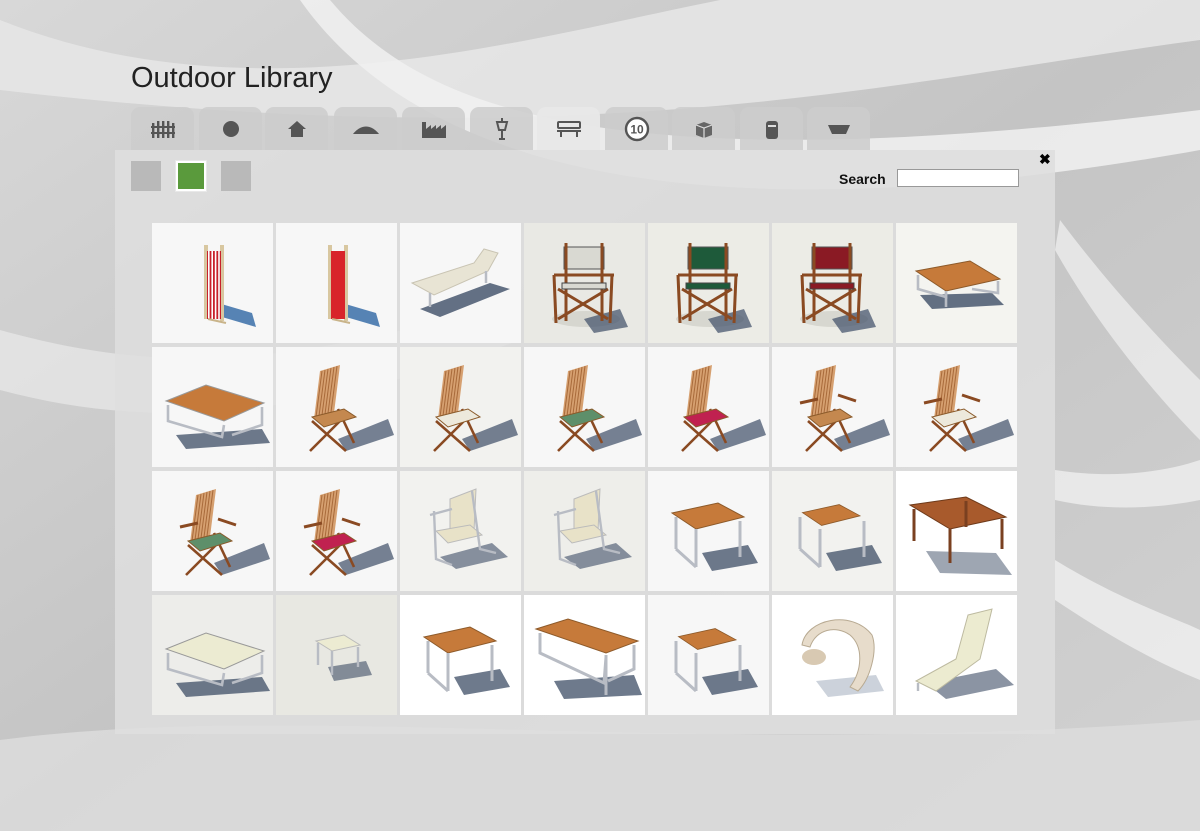  What do you see at coordinates (959, 284) in the screenshot?
I see `low-table-thumbnail` at bounding box center [959, 284].